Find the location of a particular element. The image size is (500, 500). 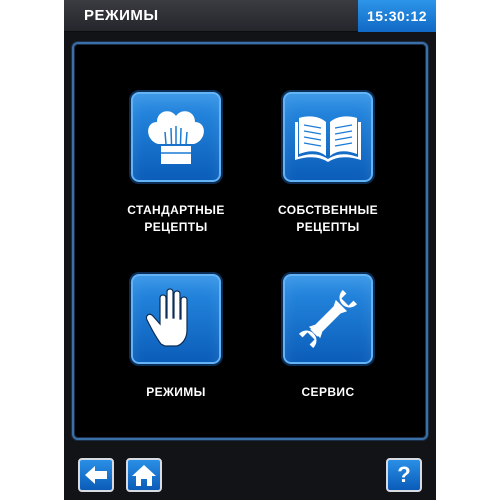

service-label: СЕРВИС is located at coordinates (328, 392).